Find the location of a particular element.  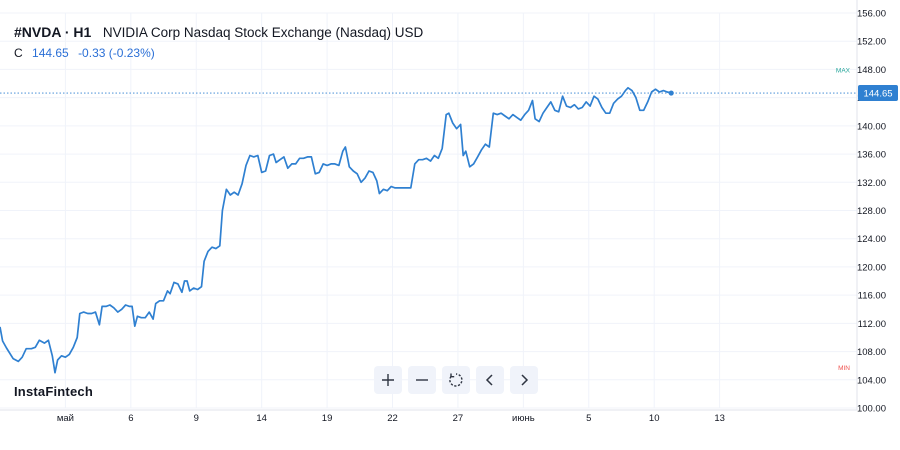

reset-icon is located at coordinates (456, 380).